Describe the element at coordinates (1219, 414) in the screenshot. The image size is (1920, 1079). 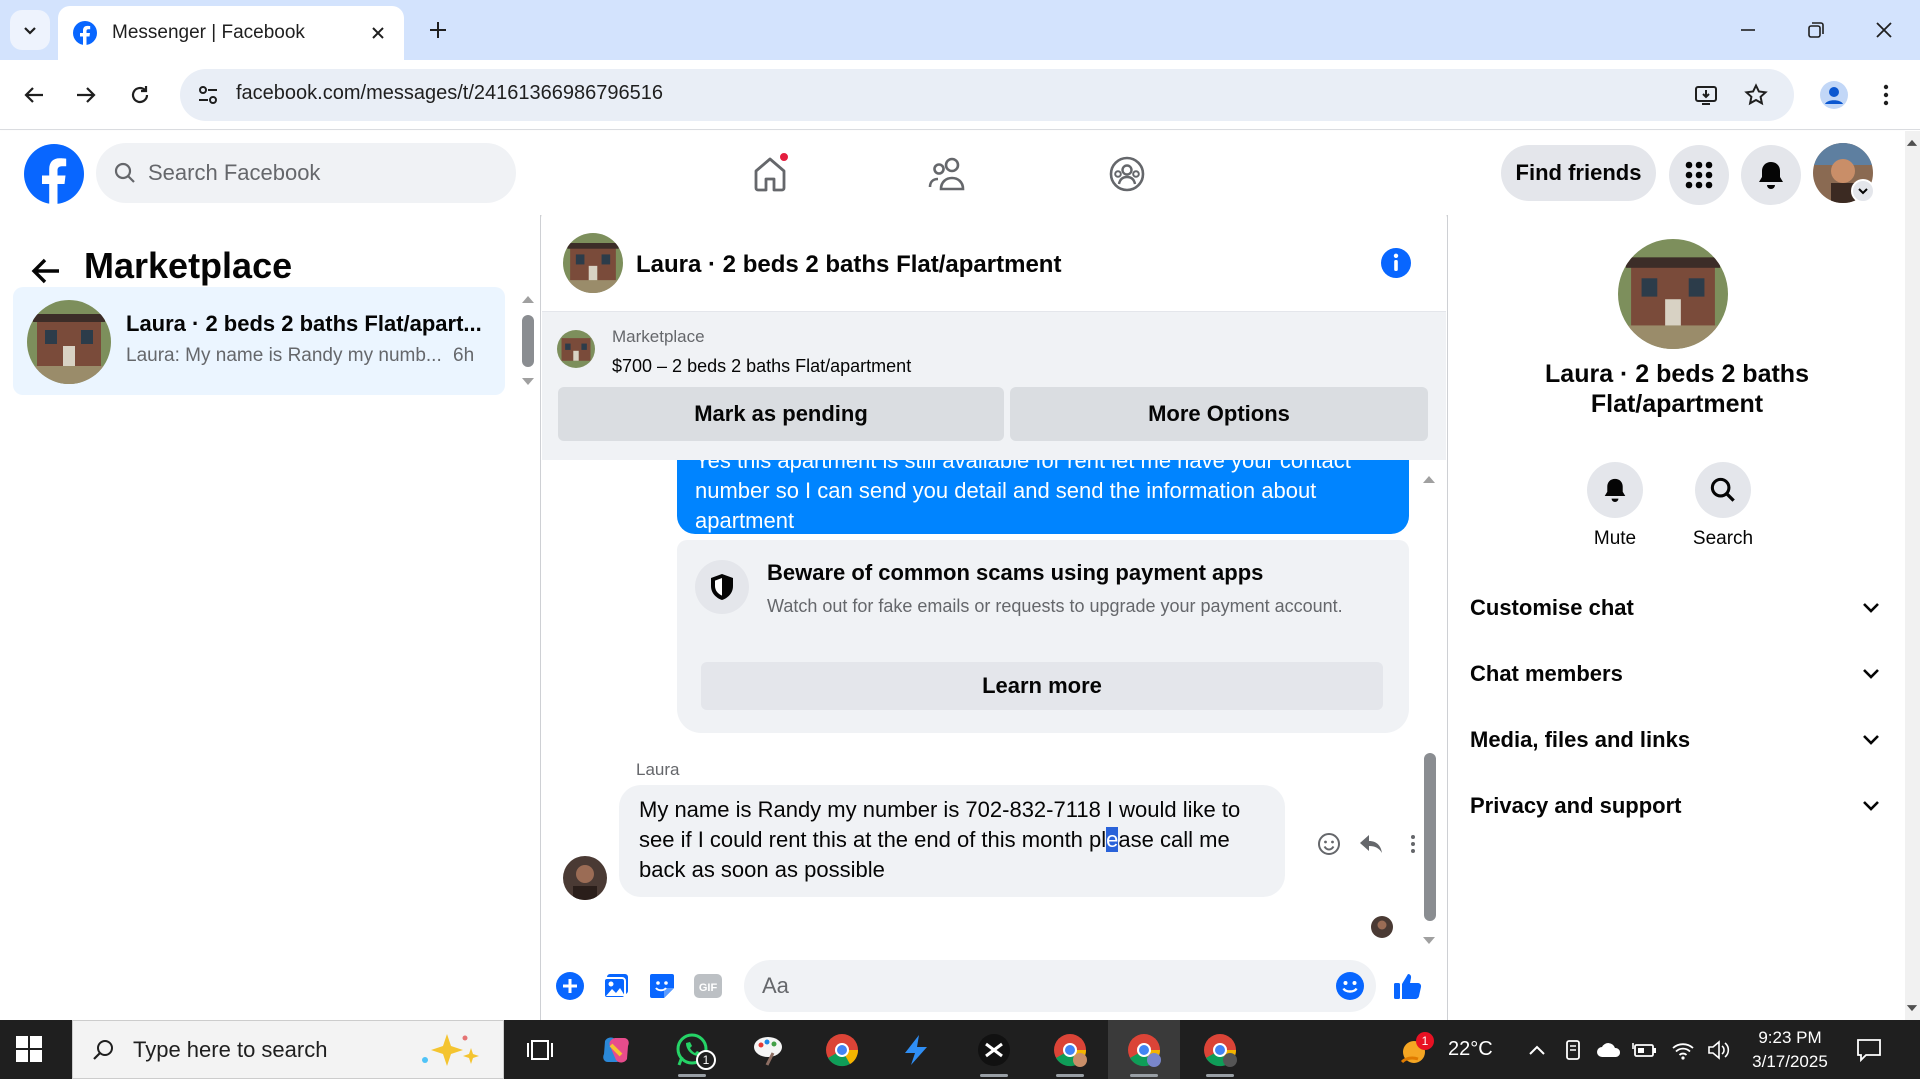
I see `more-options-button: More Options` at that location.